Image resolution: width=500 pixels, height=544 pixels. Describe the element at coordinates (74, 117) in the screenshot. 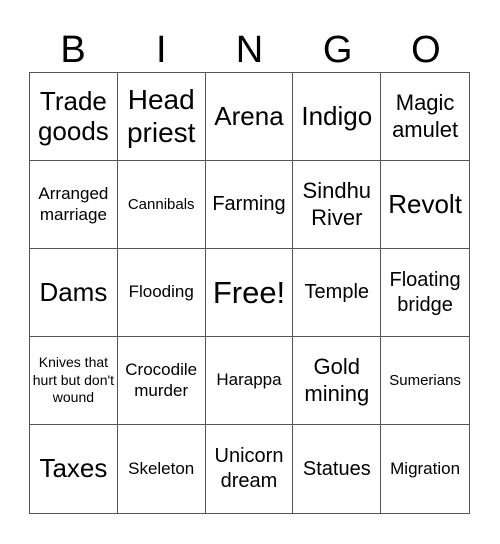

I see `bingo-cell: Trade goods` at that location.